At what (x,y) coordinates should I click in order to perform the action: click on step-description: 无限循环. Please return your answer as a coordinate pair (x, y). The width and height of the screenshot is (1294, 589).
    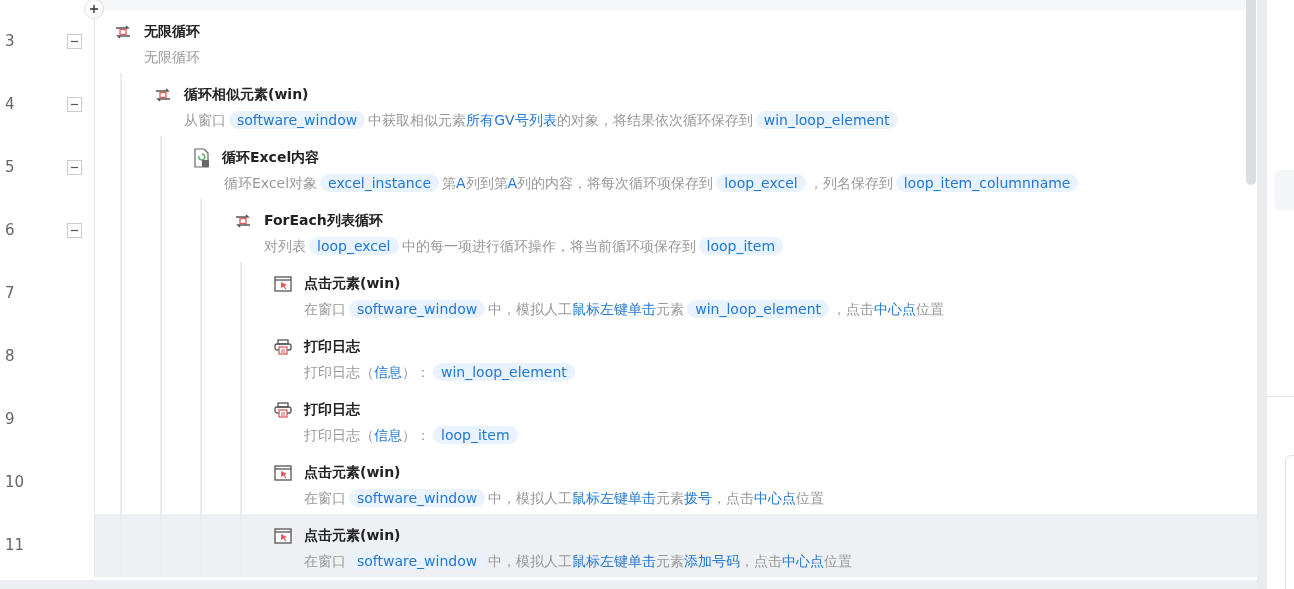
    Looking at the image, I should click on (172, 57).